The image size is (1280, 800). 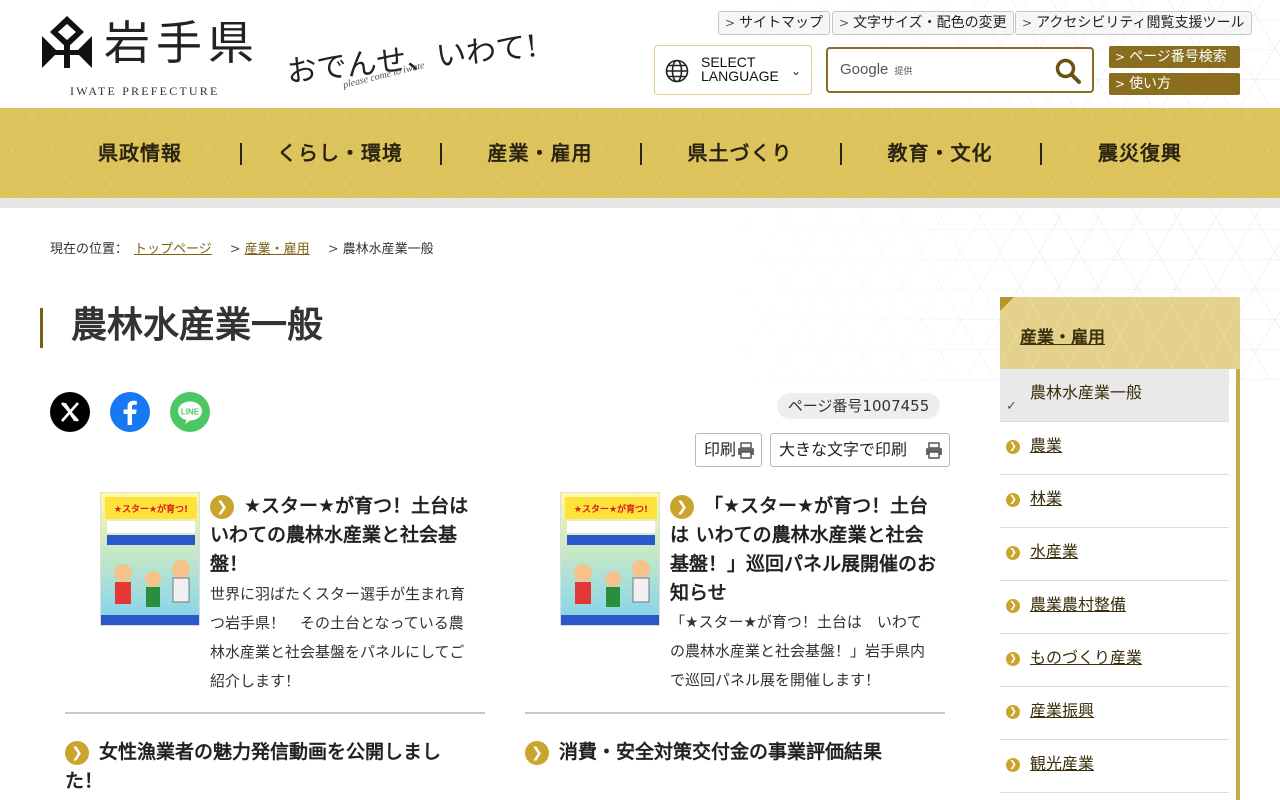 I want to click on page-title-block: 農林水産業一般, so click(x=182, y=326).